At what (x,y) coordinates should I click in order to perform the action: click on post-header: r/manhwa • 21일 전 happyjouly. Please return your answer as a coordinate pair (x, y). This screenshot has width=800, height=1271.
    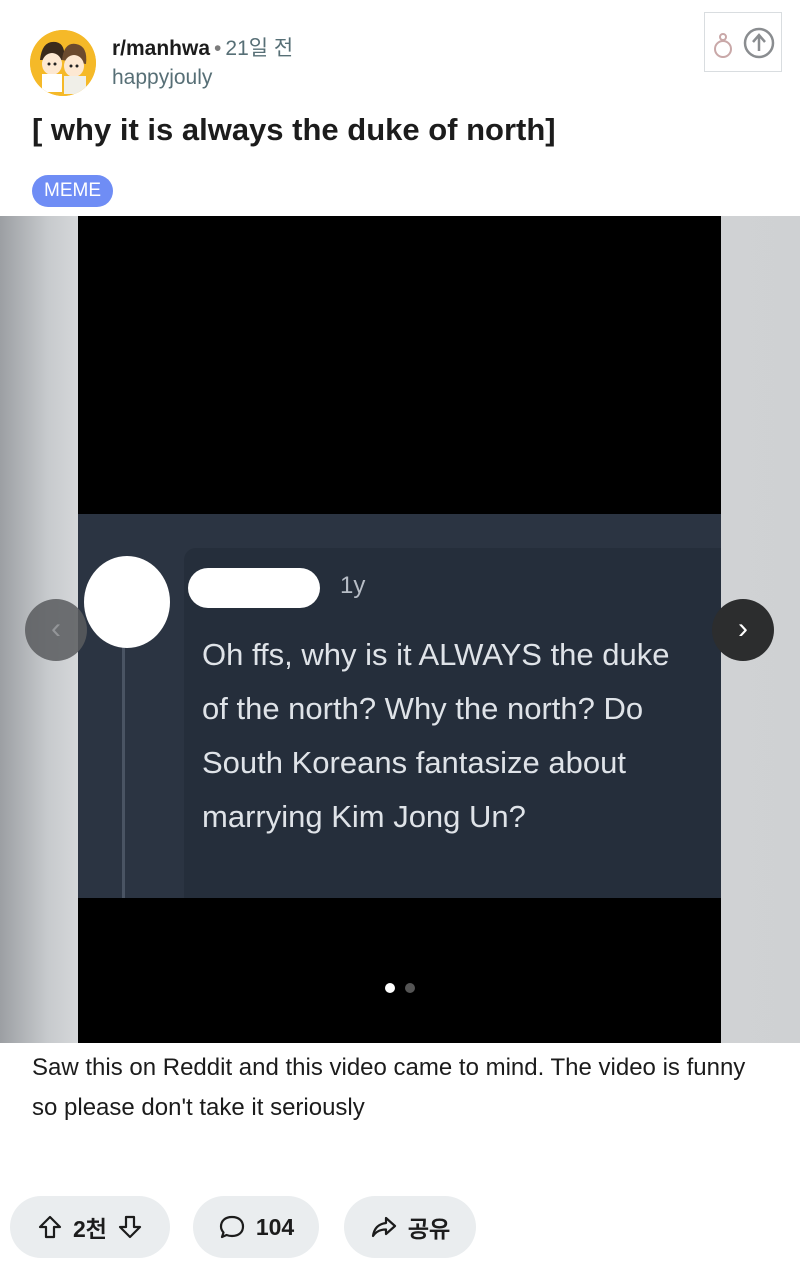
    Looking at the image, I should click on (400, 55).